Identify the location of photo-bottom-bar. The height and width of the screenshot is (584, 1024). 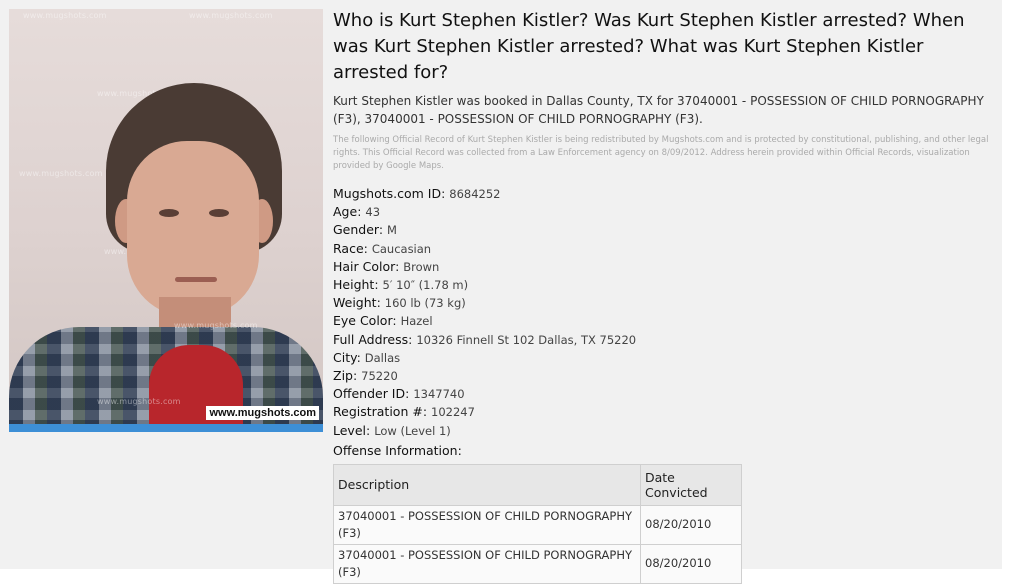
(166, 428).